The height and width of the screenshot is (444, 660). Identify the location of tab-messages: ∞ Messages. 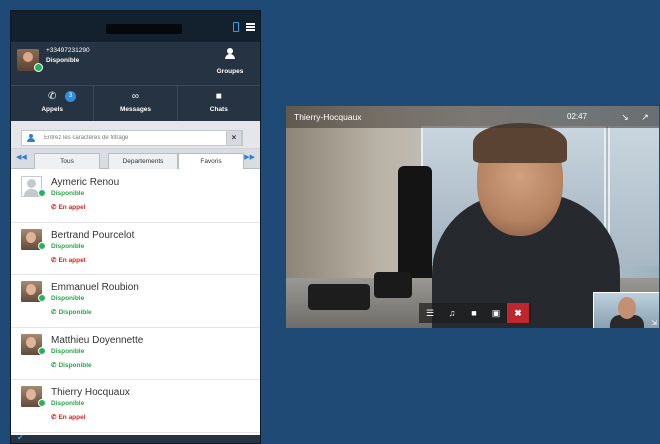
(136, 103).